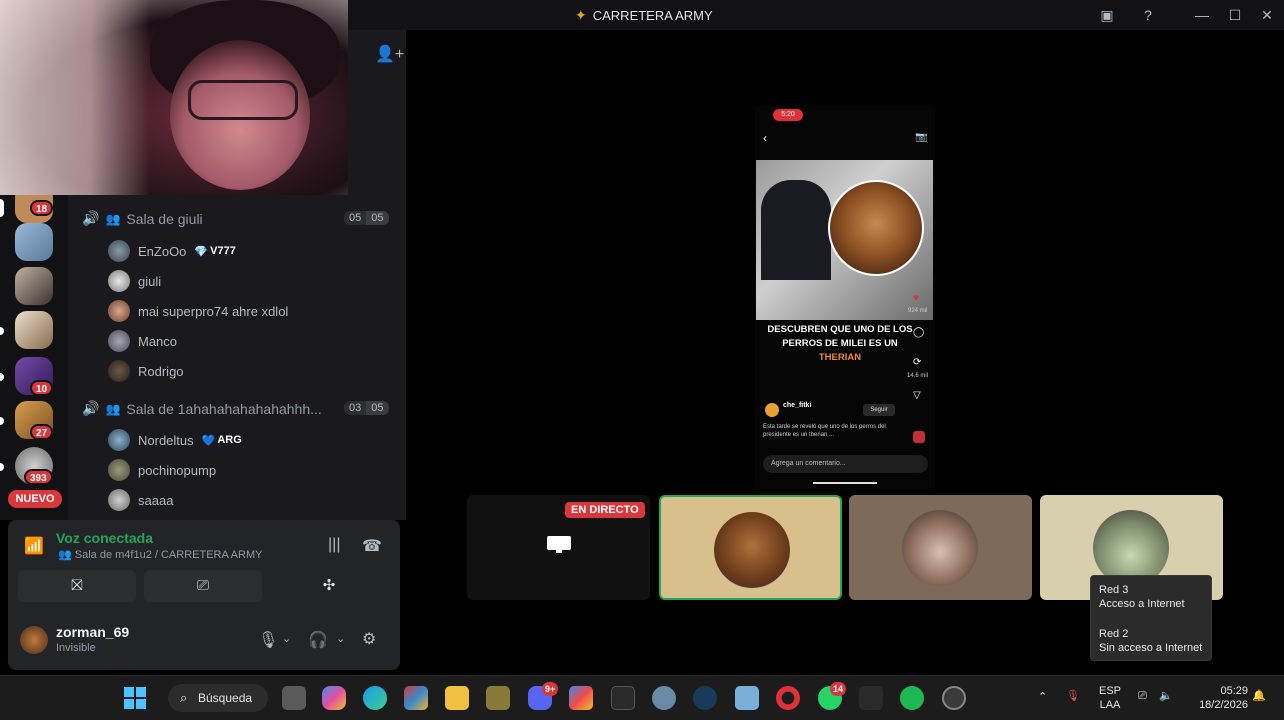 The image size is (1284, 720). I want to click on search-label: Búsqueda, so click(225, 698).